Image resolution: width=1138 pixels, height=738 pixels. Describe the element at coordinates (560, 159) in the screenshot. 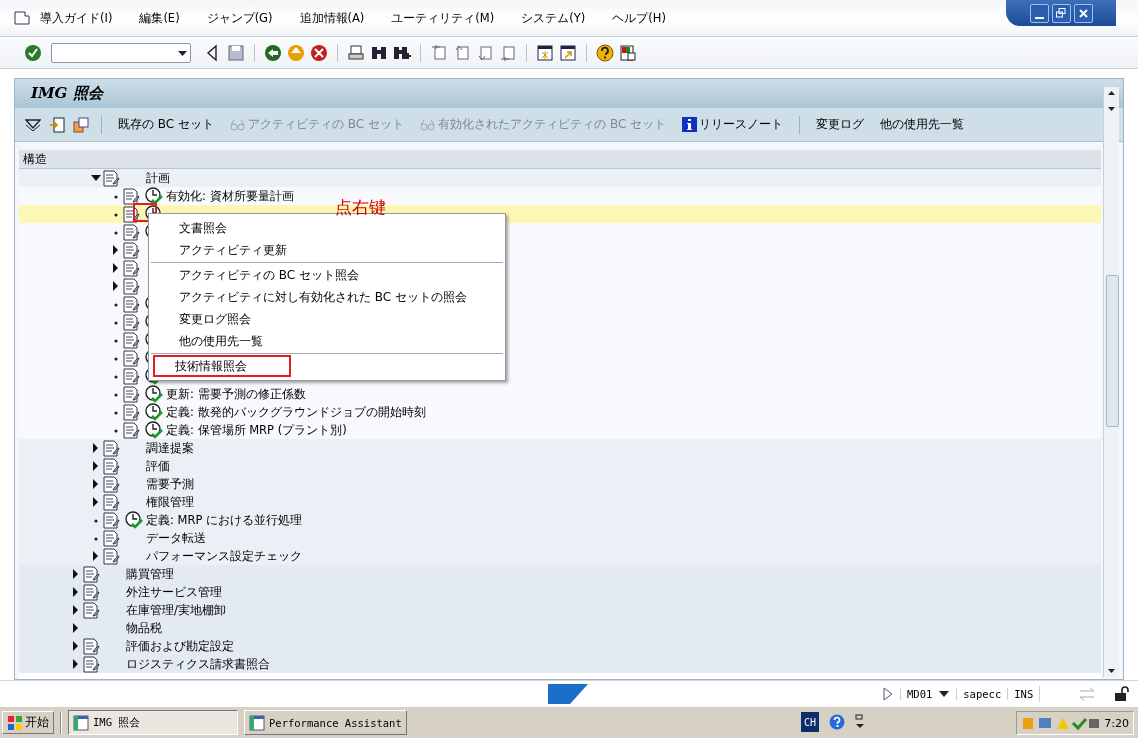

I see `column-header: 構造` at that location.